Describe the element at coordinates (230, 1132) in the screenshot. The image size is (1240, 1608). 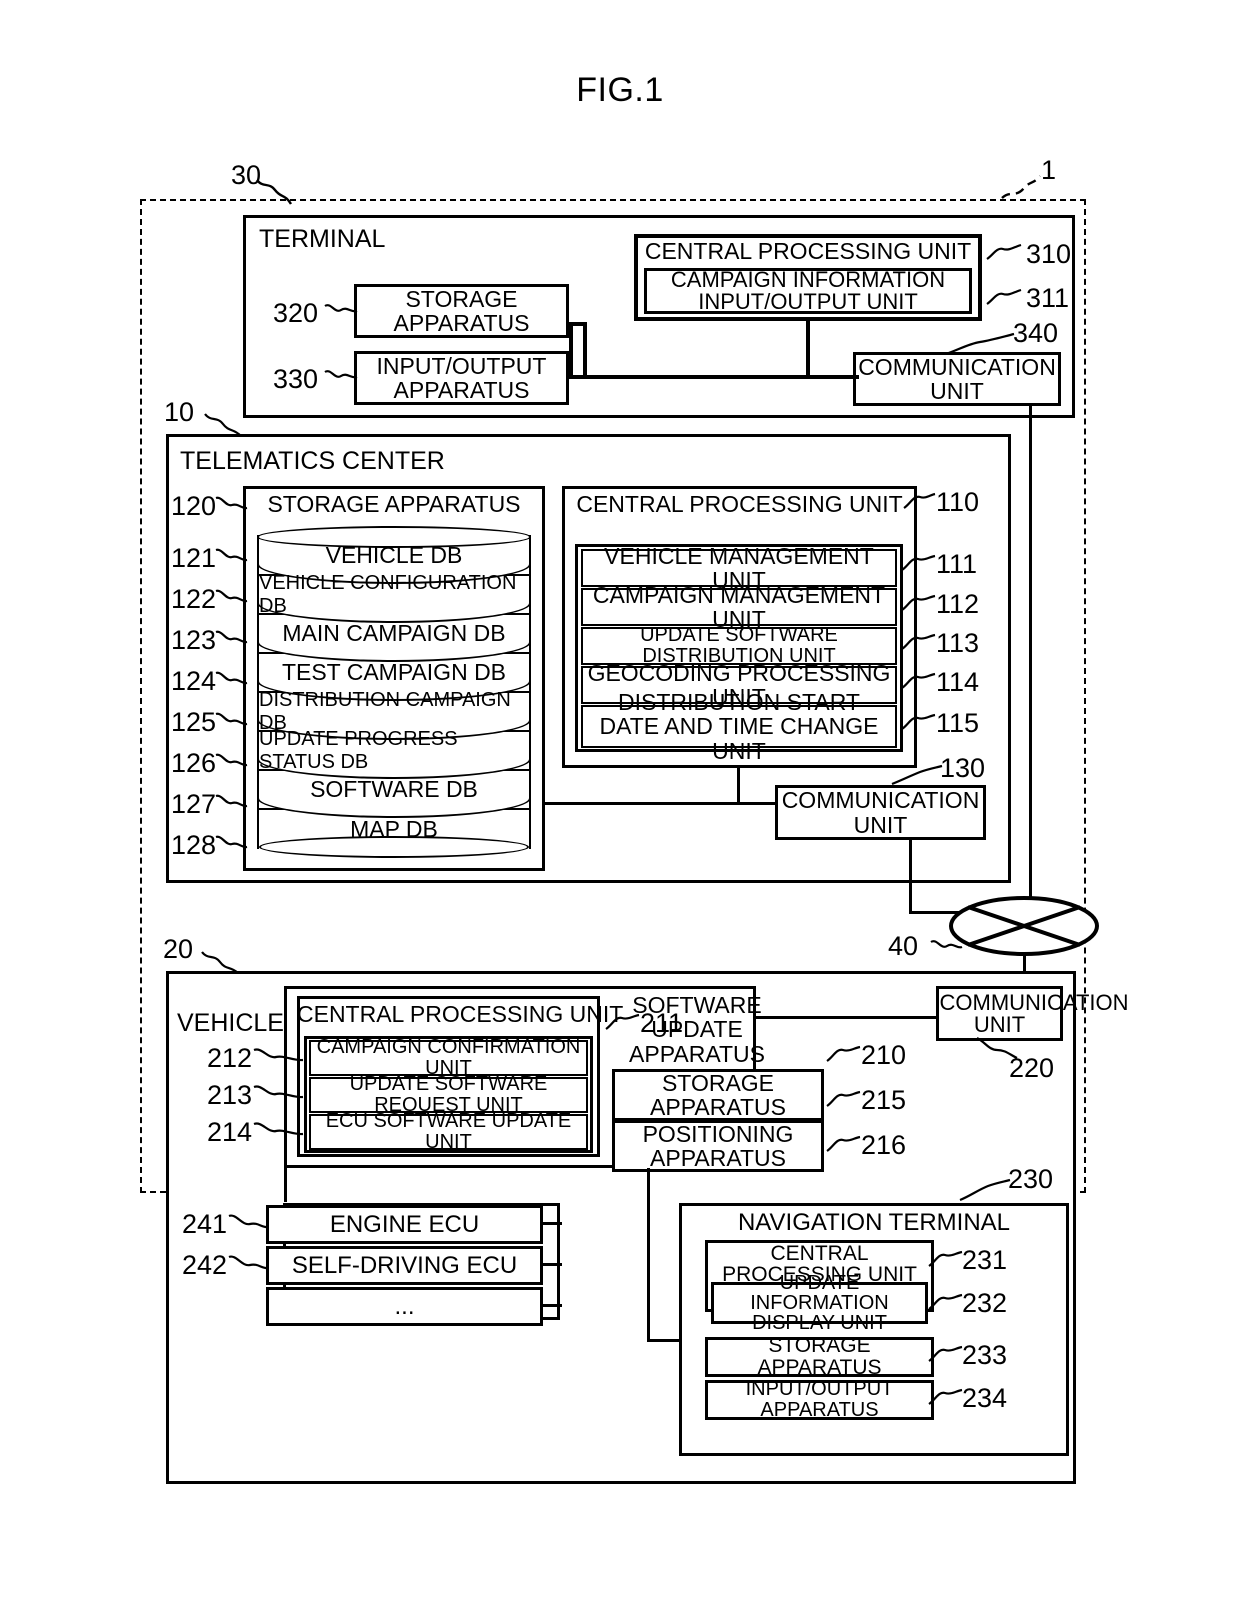
I see `ref-214: 214` at that location.